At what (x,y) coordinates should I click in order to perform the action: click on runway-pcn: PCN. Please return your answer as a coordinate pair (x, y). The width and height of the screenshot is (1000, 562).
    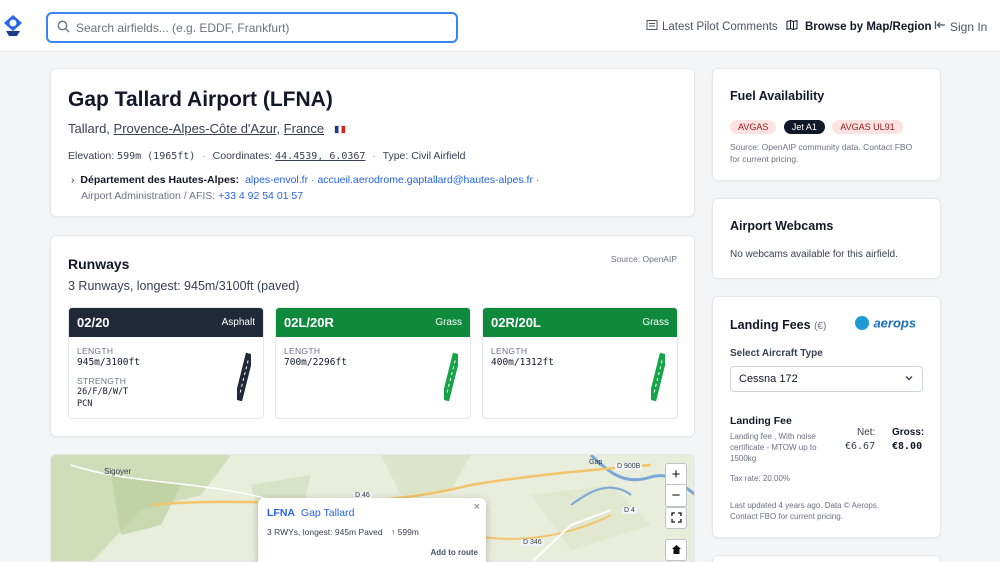
    Looking at the image, I should click on (85, 404).